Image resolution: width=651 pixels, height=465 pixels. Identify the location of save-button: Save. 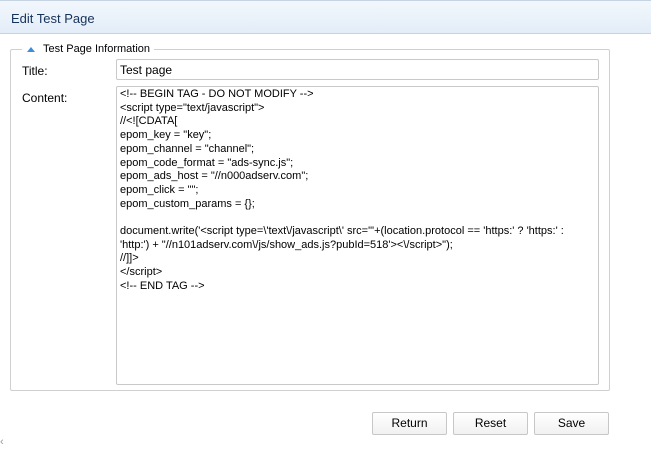
(571, 423).